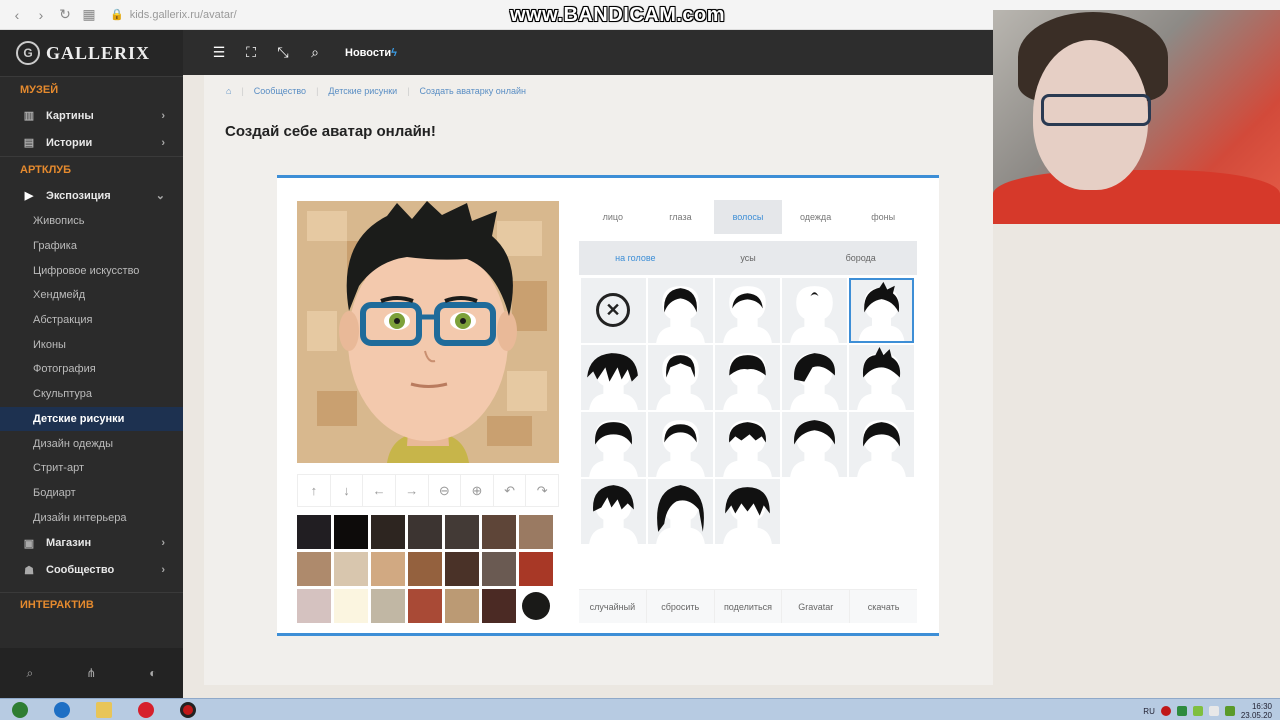  I want to click on subtab-1: усы, so click(748, 258).